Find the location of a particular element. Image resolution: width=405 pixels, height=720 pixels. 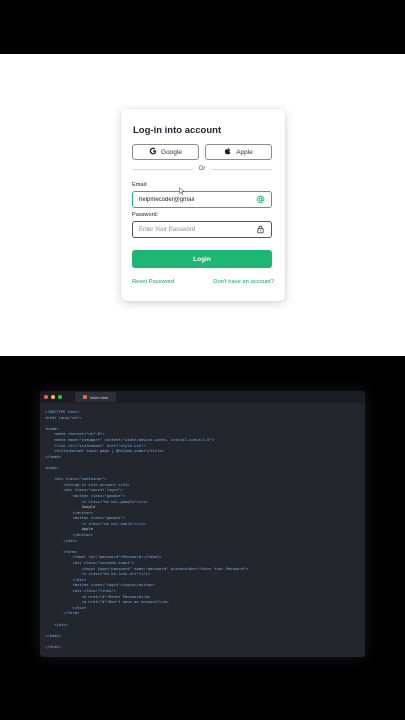

or-divider: Or is located at coordinates (202, 169).